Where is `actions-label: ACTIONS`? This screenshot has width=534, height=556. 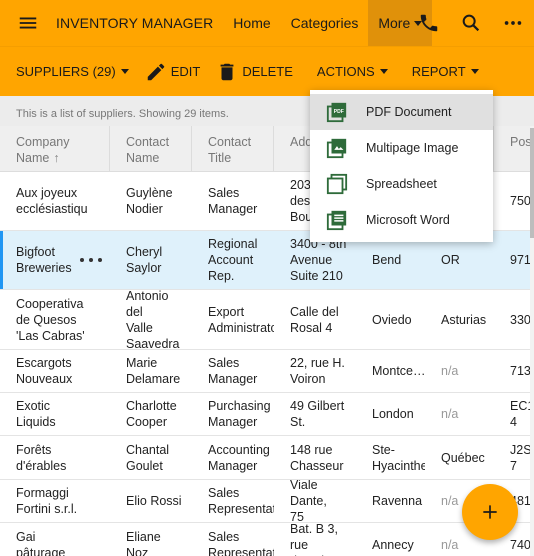
actions-label: ACTIONS is located at coordinates (345, 71).